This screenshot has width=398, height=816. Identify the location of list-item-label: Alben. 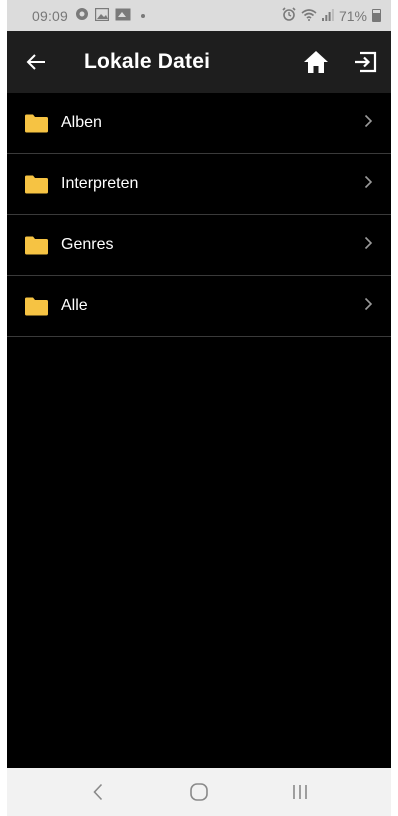
(81, 122).